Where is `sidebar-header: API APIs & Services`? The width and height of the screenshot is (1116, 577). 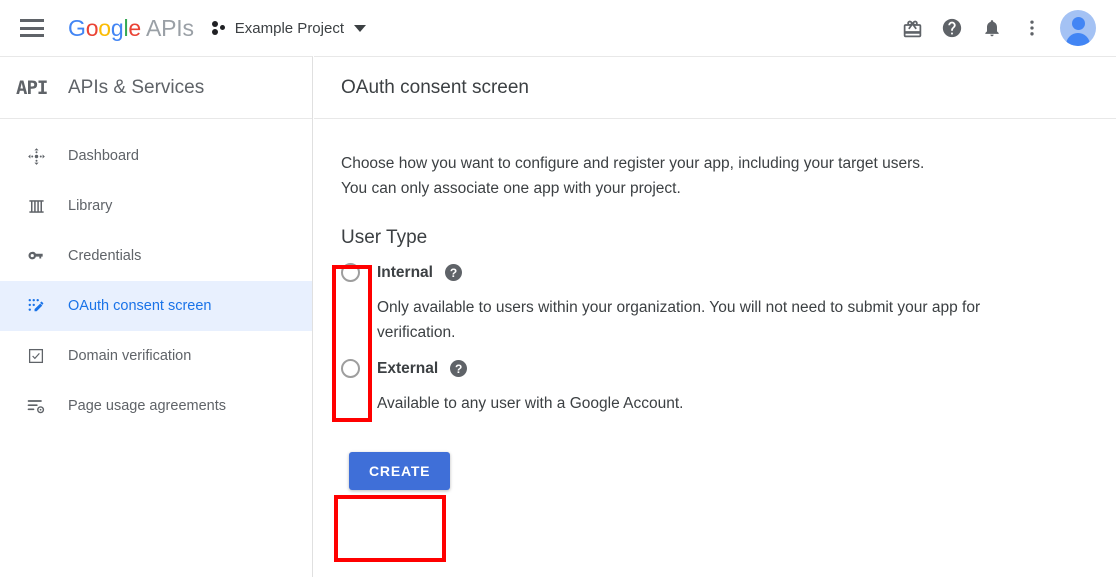
sidebar-header: API APIs & Services is located at coordinates (156, 88).